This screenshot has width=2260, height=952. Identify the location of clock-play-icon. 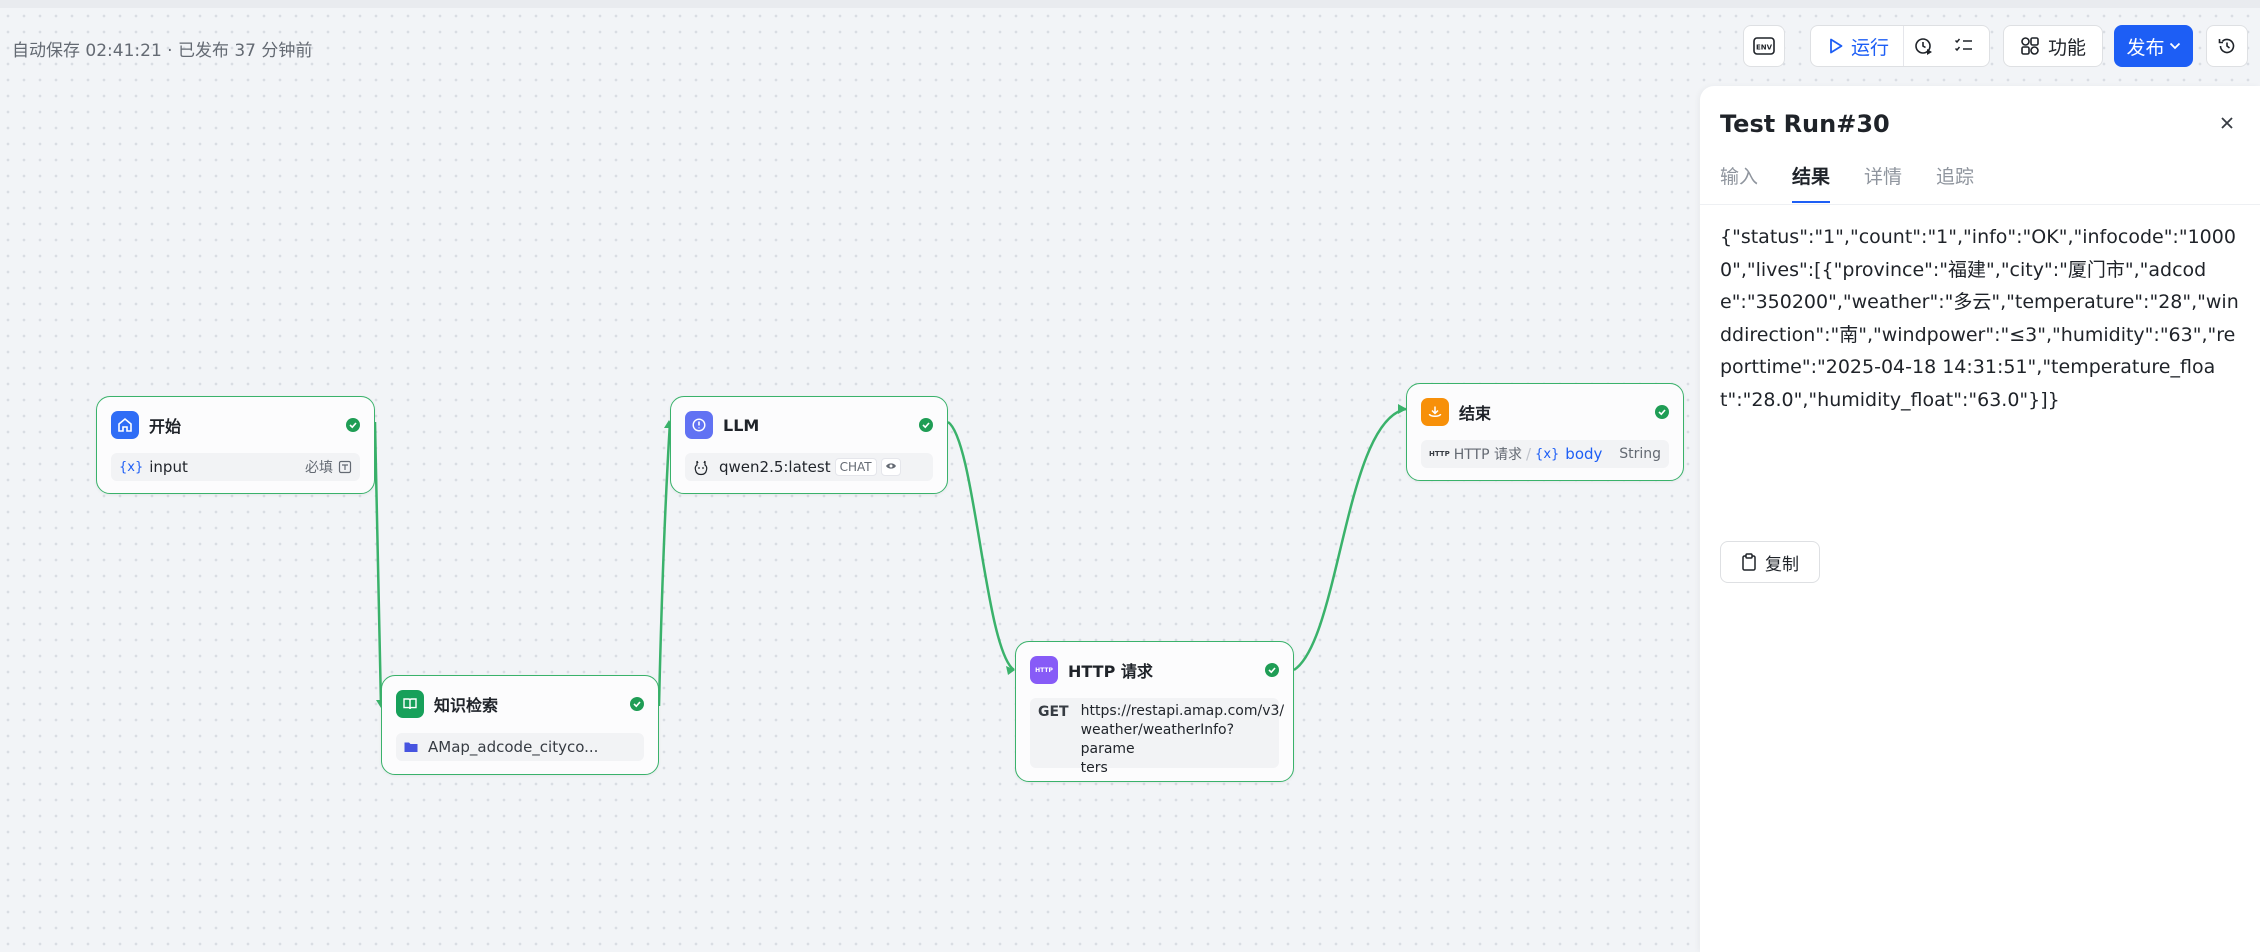
(1924, 46).